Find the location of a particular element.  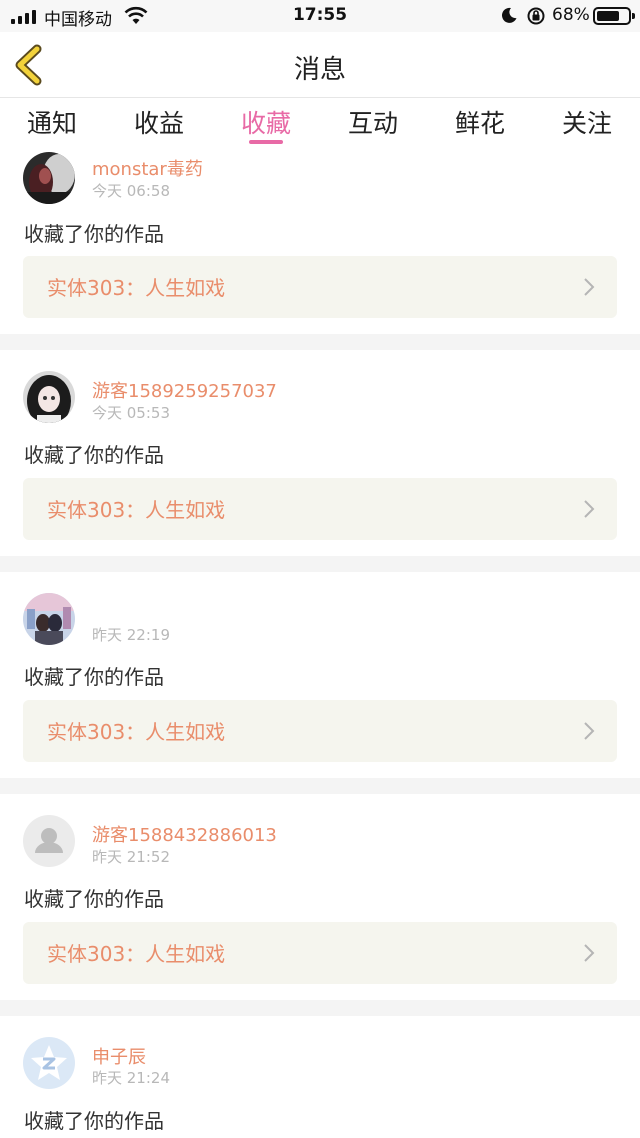

timestamp: 昨天 21:52 is located at coordinates (131, 857).